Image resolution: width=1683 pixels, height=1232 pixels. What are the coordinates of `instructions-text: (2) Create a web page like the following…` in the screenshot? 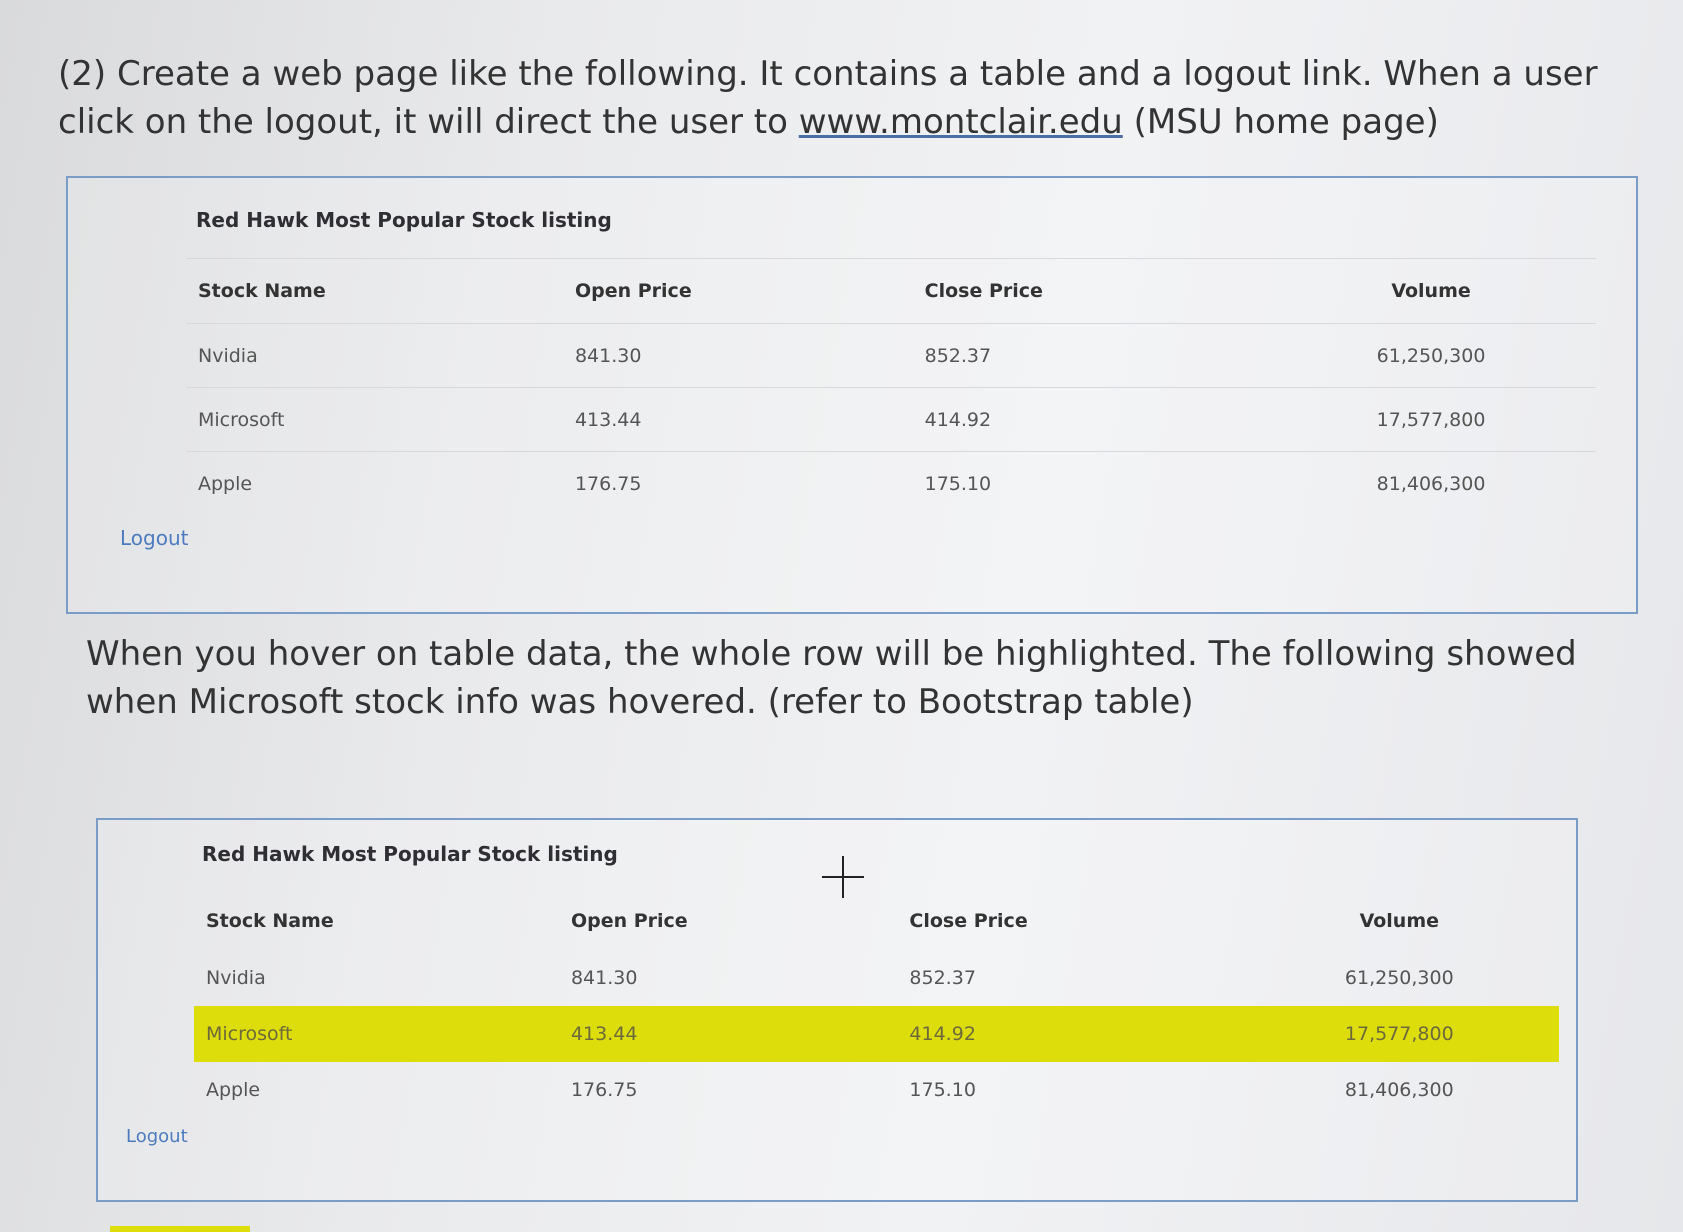 It's located at (838, 98).